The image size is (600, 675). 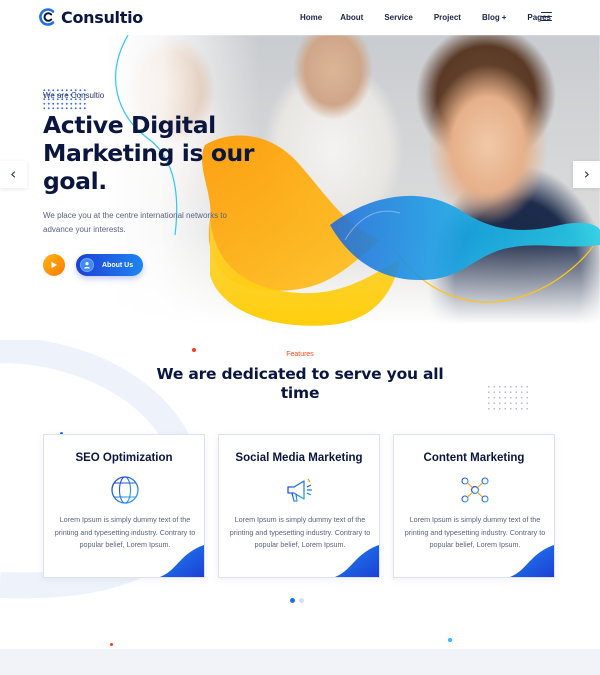 What do you see at coordinates (149, 153) in the screenshot?
I see `hero-title: Active Digital Marketing is our goal.` at bounding box center [149, 153].